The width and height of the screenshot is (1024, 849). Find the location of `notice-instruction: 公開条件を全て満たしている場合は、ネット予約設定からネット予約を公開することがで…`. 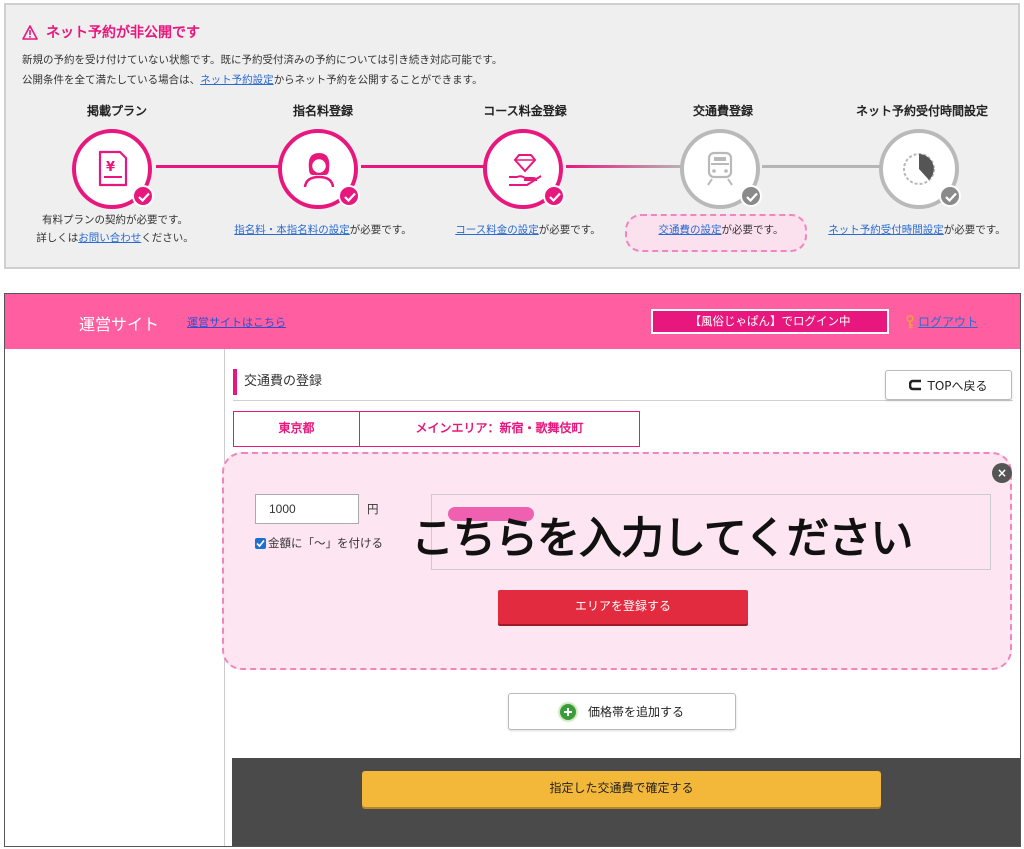

notice-instruction: 公開条件を全て満たしている場合は、ネット予約設定からネット予約を公開することがで… is located at coordinates (252, 80).